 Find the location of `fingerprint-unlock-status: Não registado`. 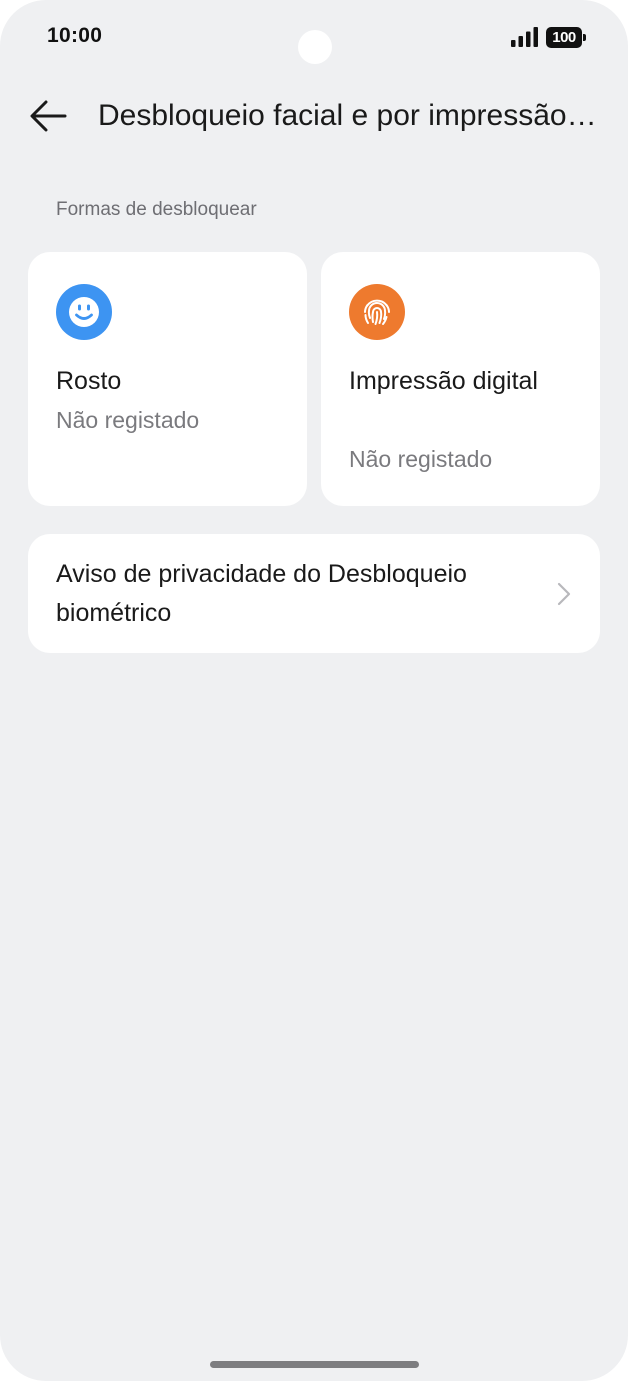

fingerprint-unlock-status: Não registado is located at coordinates (421, 459).